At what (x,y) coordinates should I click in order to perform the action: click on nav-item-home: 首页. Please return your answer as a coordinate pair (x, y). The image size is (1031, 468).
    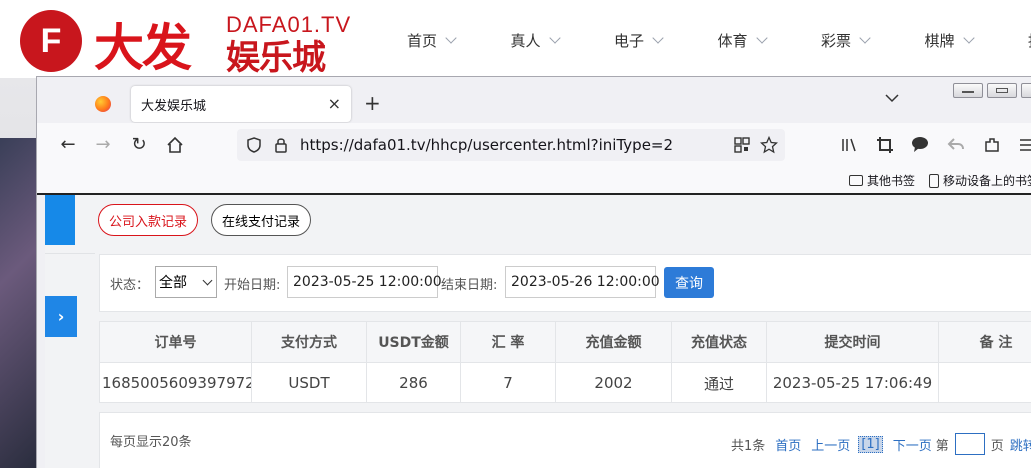
    Looking at the image, I should click on (459, 40).